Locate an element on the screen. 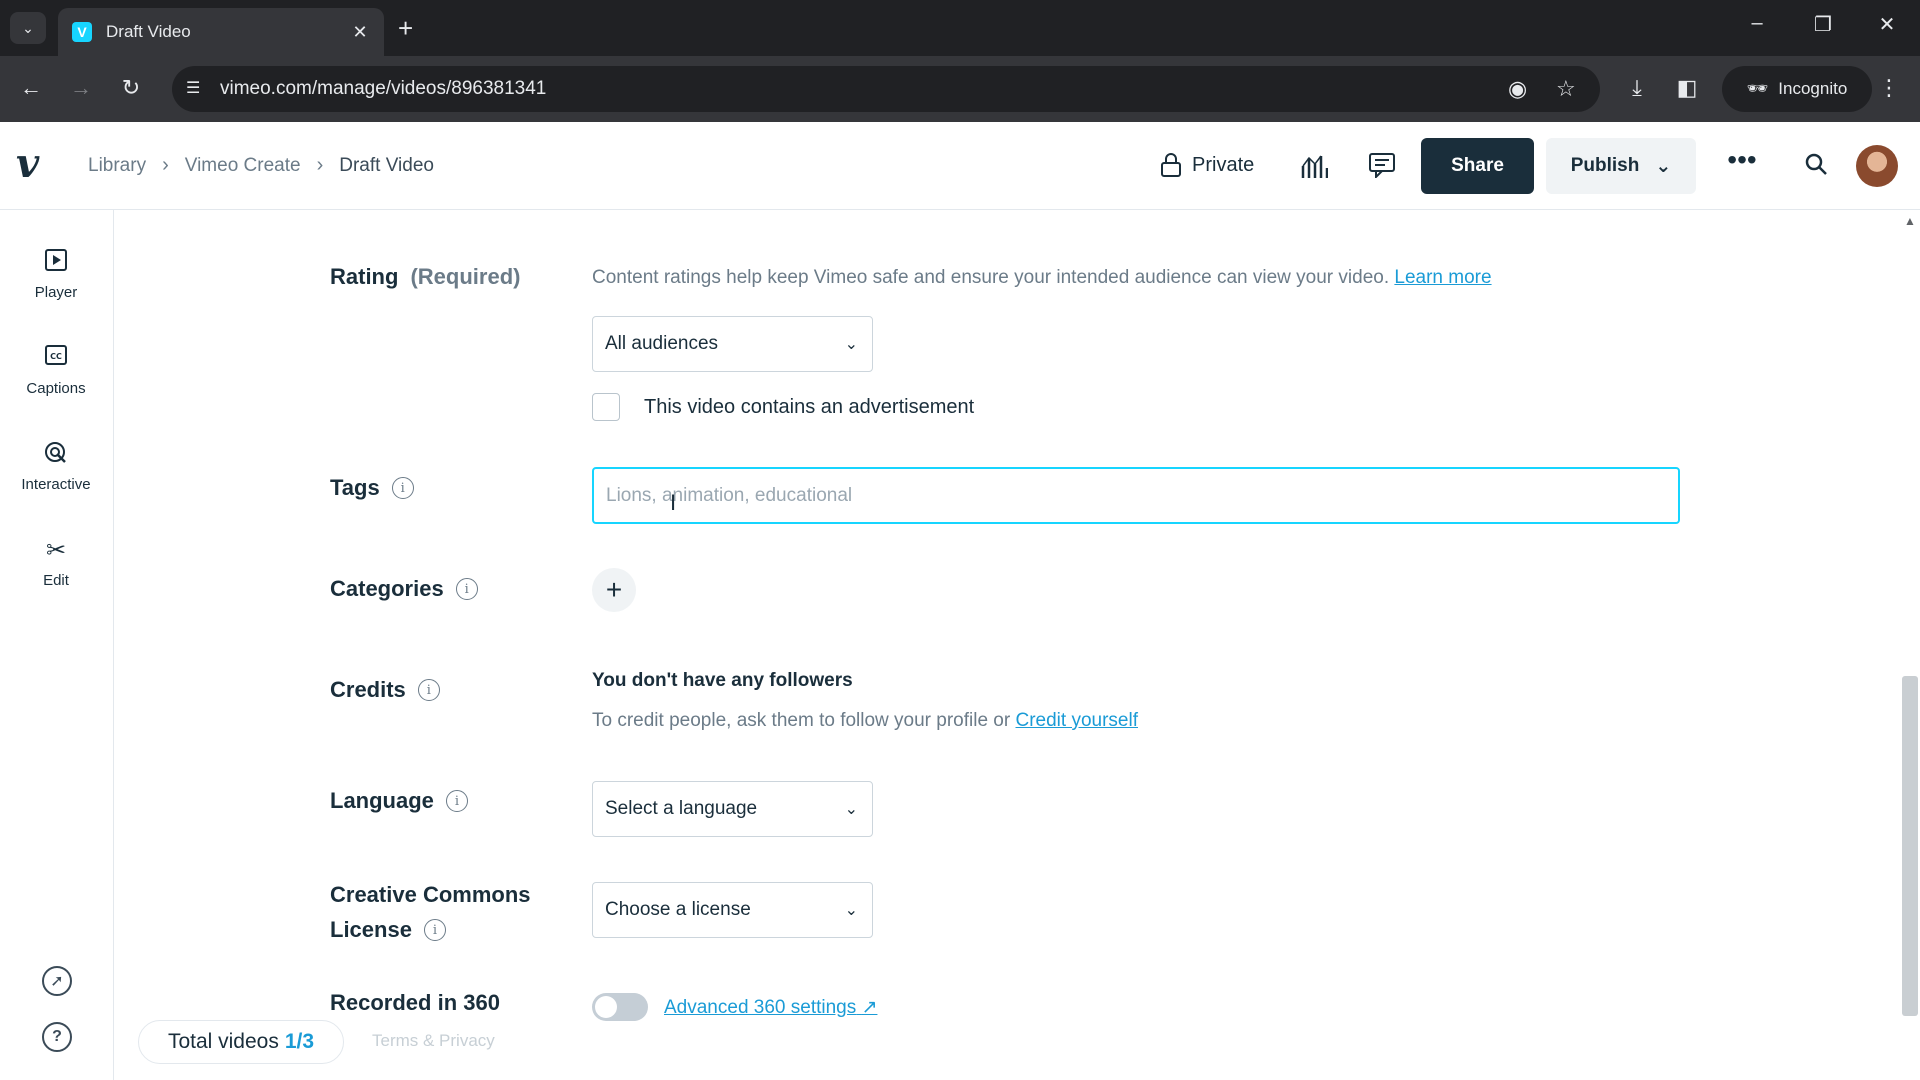 This screenshot has height=1080, width=1920. address-bar: ☰ vimeo.com/manage/videos/896381341 ◉ ☆ is located at coordinates (886, 89).